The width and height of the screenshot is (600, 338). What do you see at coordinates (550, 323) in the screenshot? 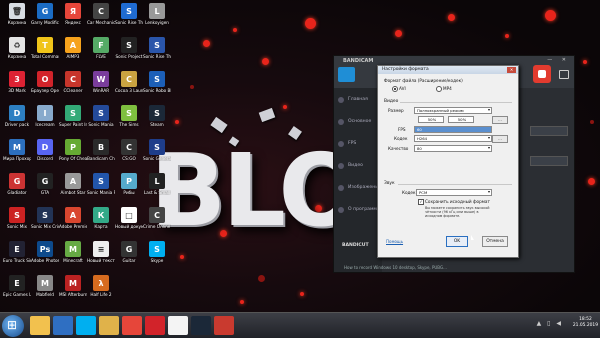
I see `tray-arrow-icon: ▲ ▯ ◀` at bounding box center [550, 323].